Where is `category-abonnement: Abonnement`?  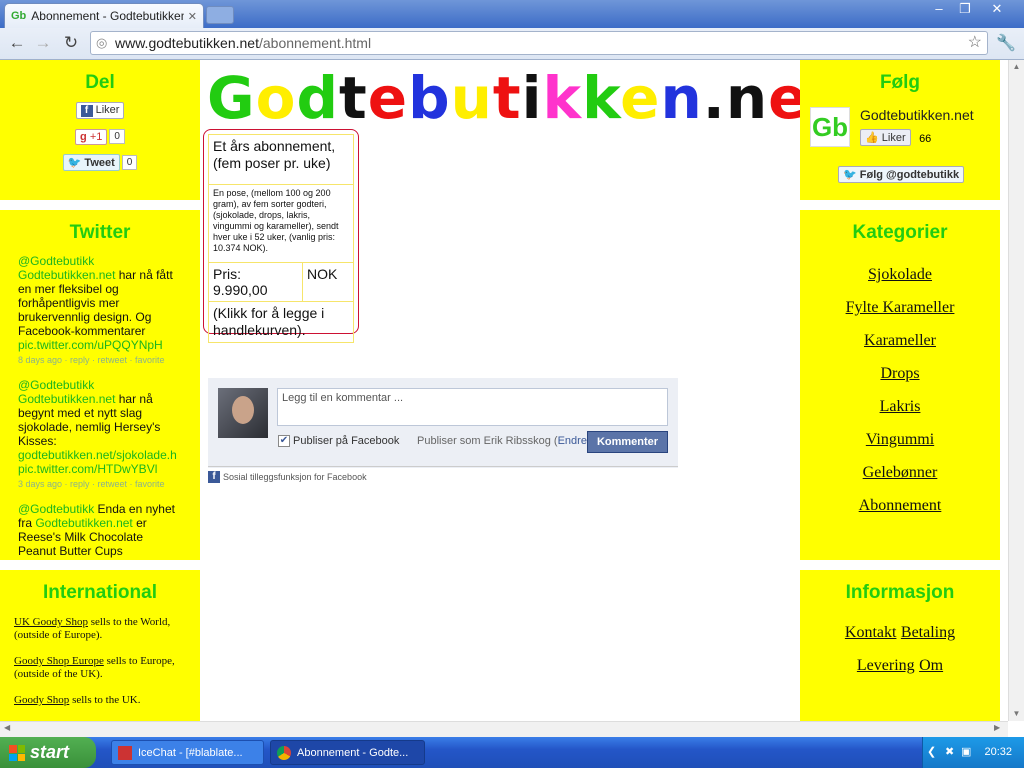
category-abonnement: Abonnement is located at coordinates (900, 506).